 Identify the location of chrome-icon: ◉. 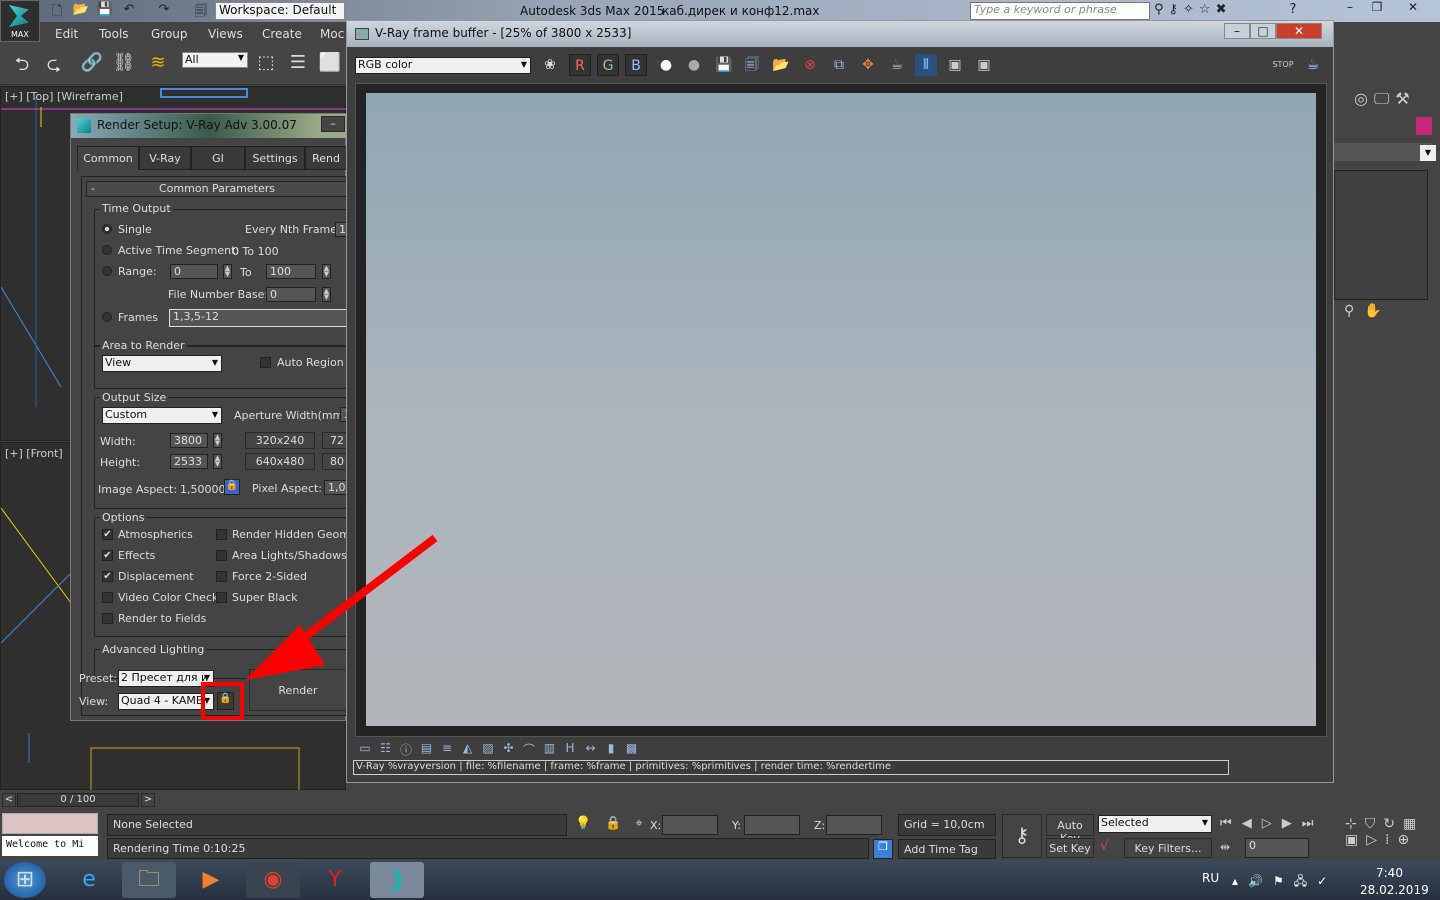
(273, 880).